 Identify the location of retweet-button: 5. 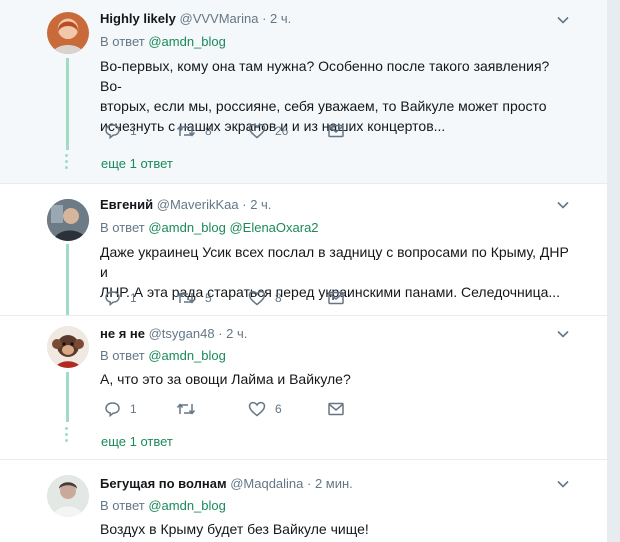
(194, 298).